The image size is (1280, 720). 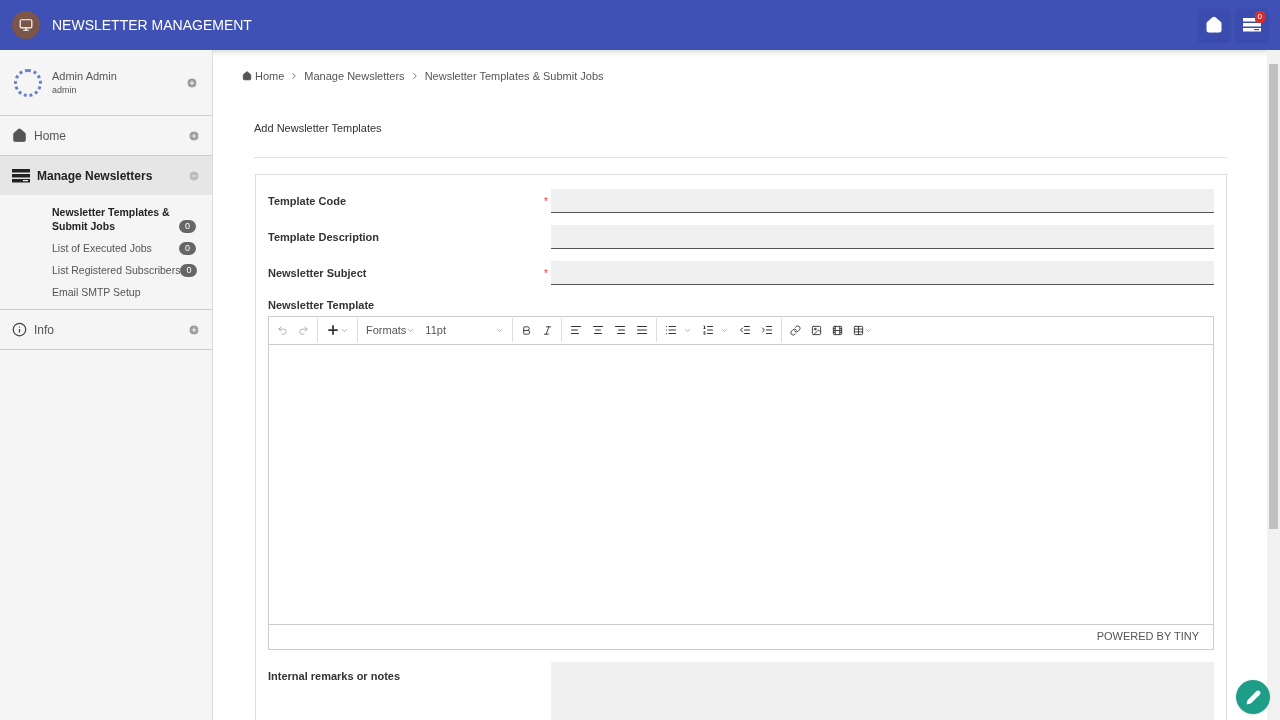 I want to click on edit-button, so click(x=1253, y=697).